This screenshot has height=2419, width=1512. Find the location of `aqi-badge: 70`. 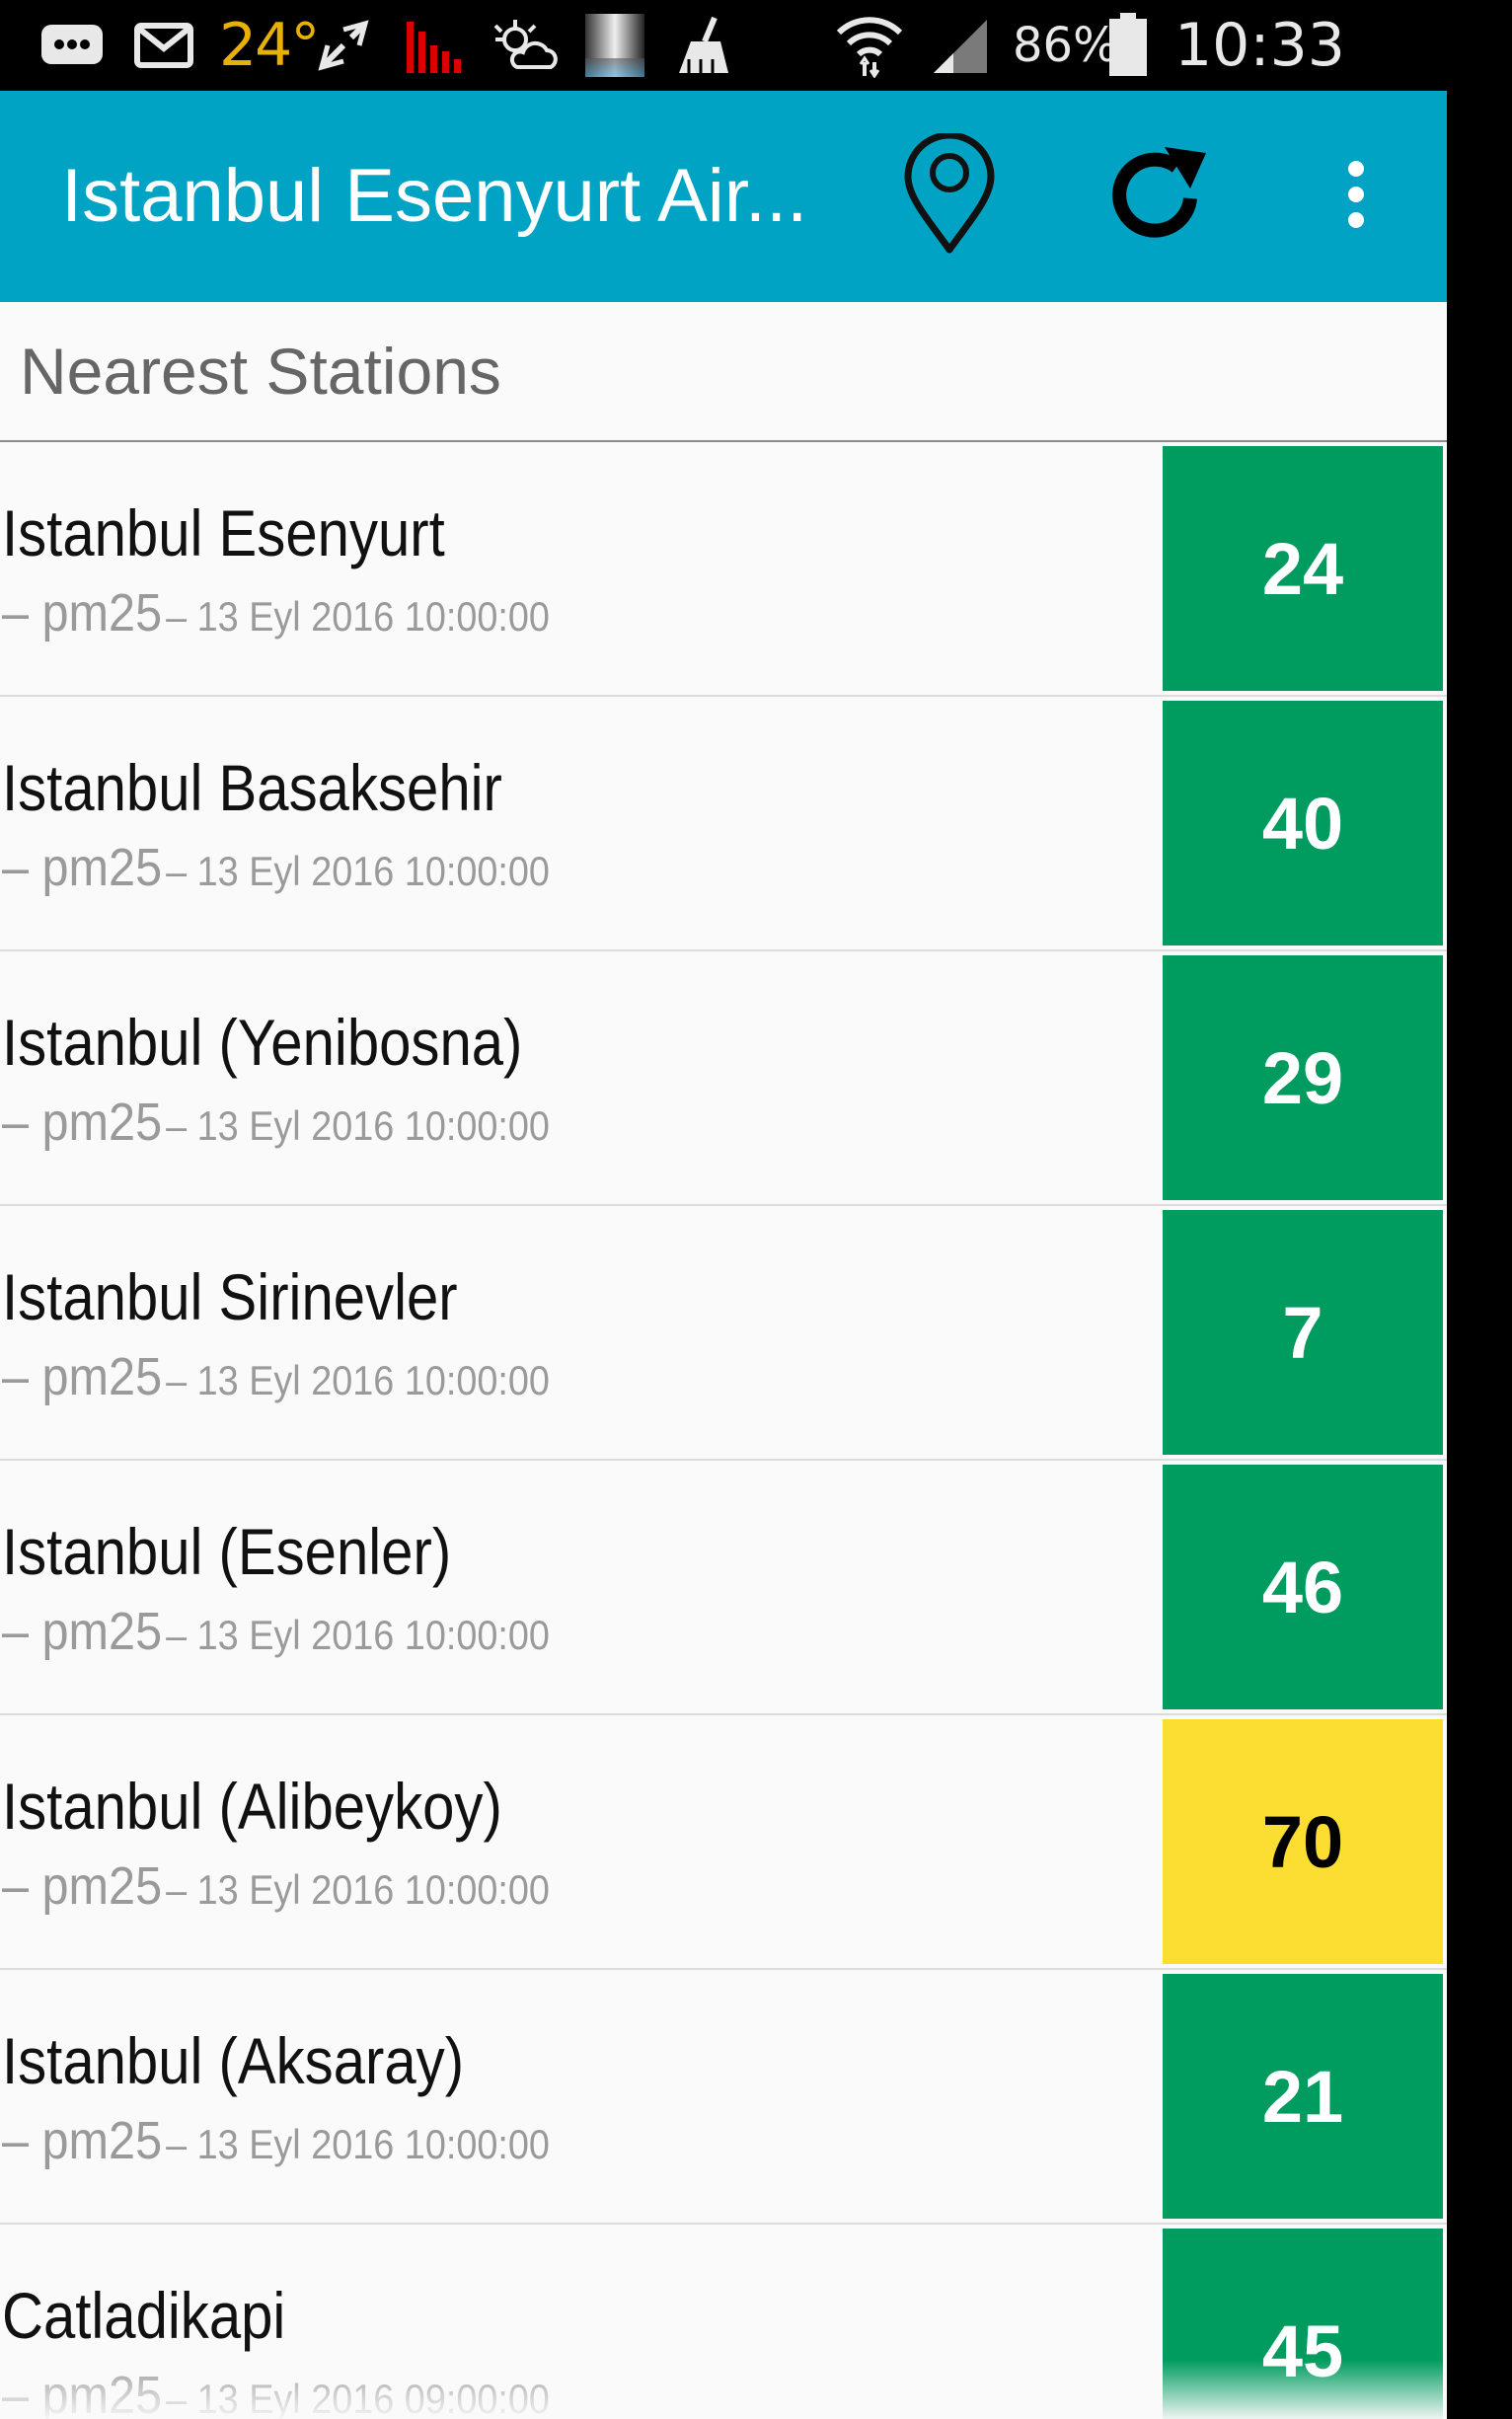

aqi-badge: 70 is located at coordinates (1303, 1841).